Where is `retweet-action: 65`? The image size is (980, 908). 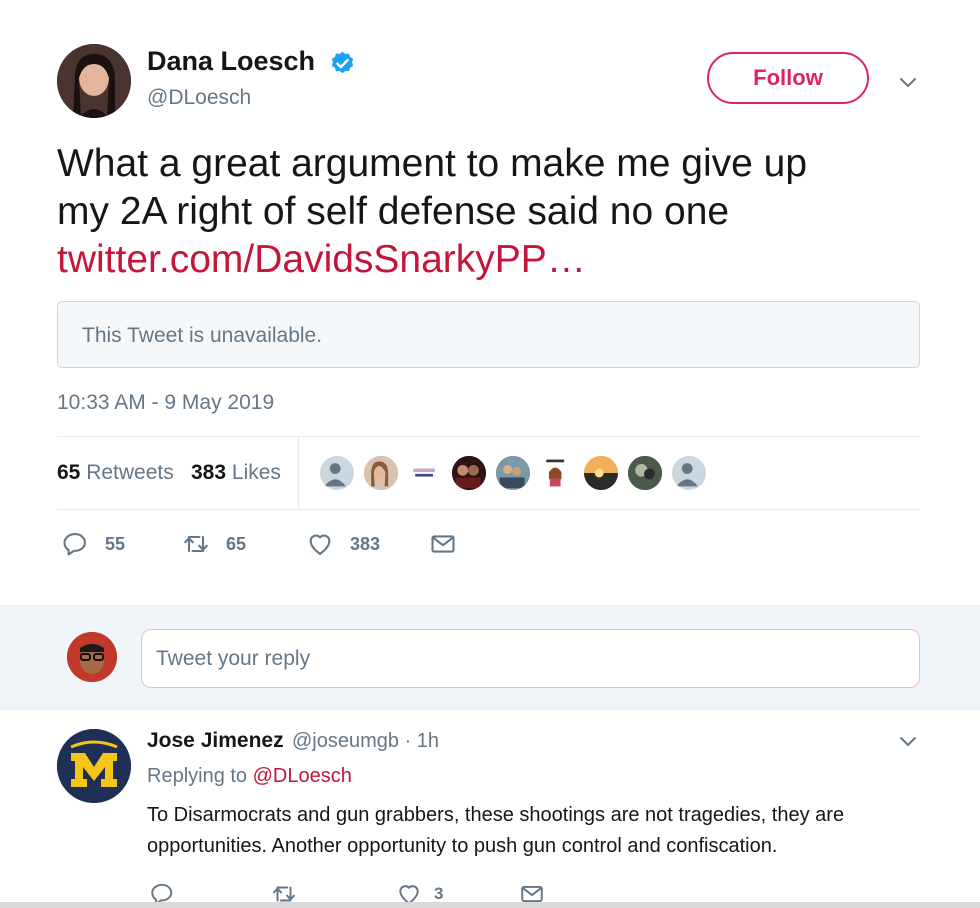 retweet-action: 65 is located at coordinates (214, 544).